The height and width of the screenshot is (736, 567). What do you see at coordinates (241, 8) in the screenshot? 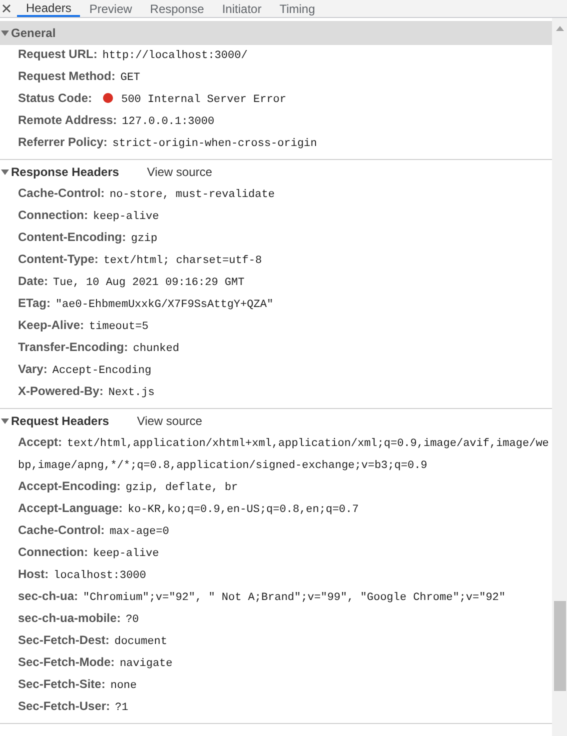
I see `tab: Initiator` at bounding box center [241, 8].